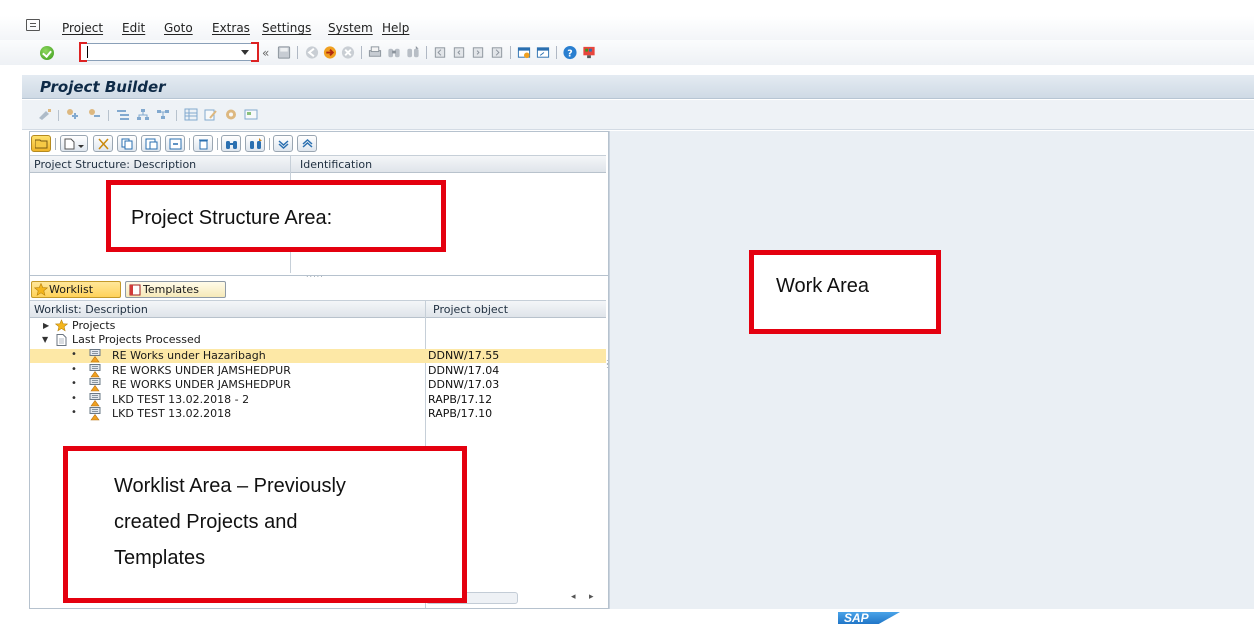 This screenshot has height=624, width=1254. I want to click on exit-icon, so click(330, 52).